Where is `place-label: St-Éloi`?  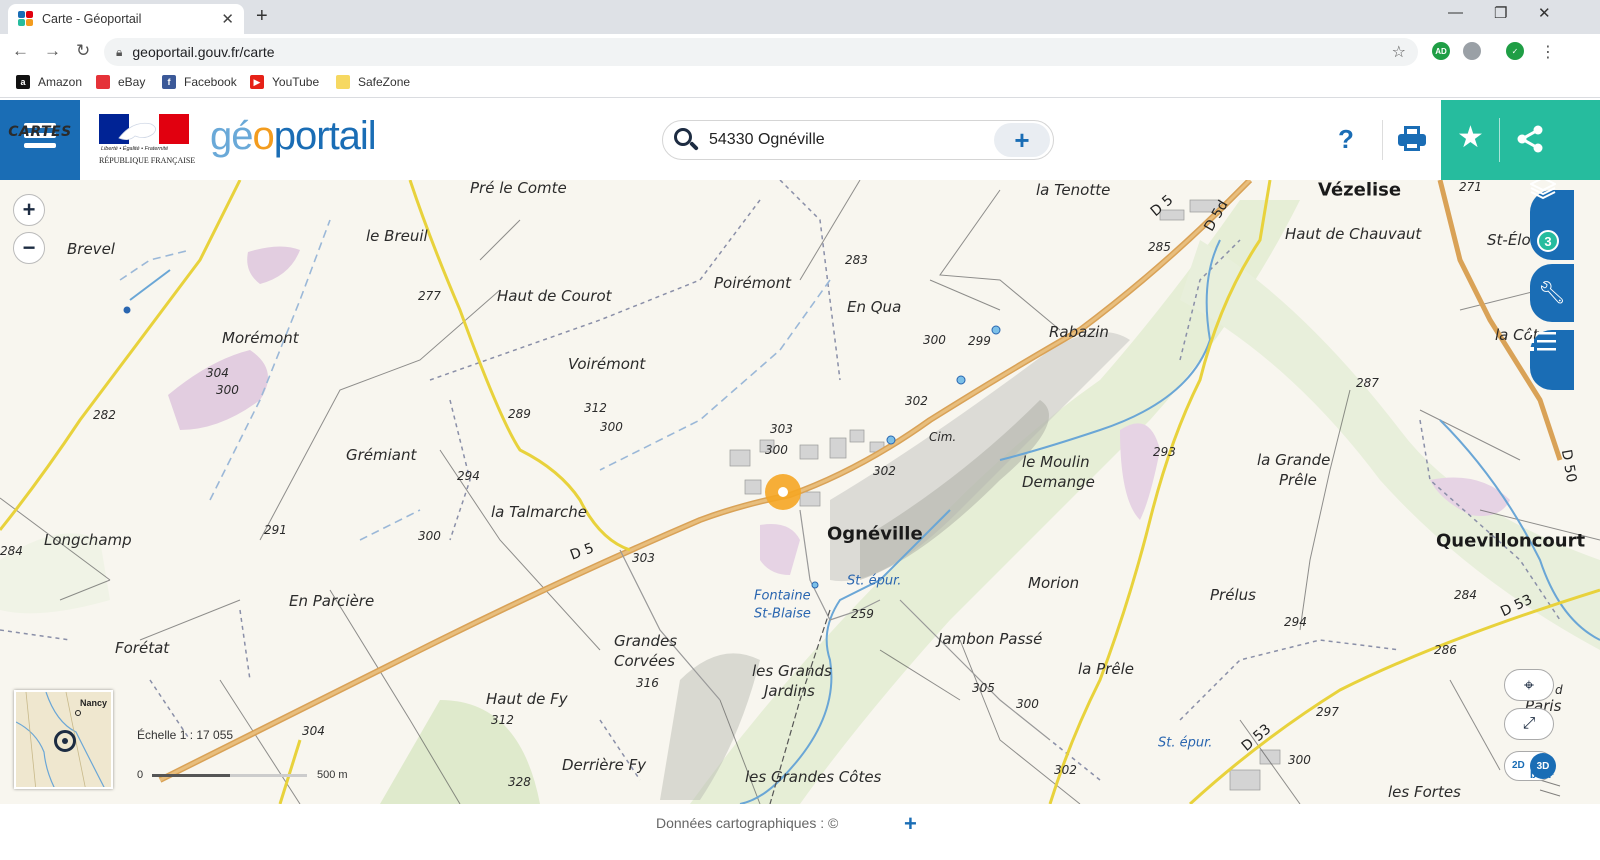 place-label: St-Éloi is located at coordinates (1511, 240).